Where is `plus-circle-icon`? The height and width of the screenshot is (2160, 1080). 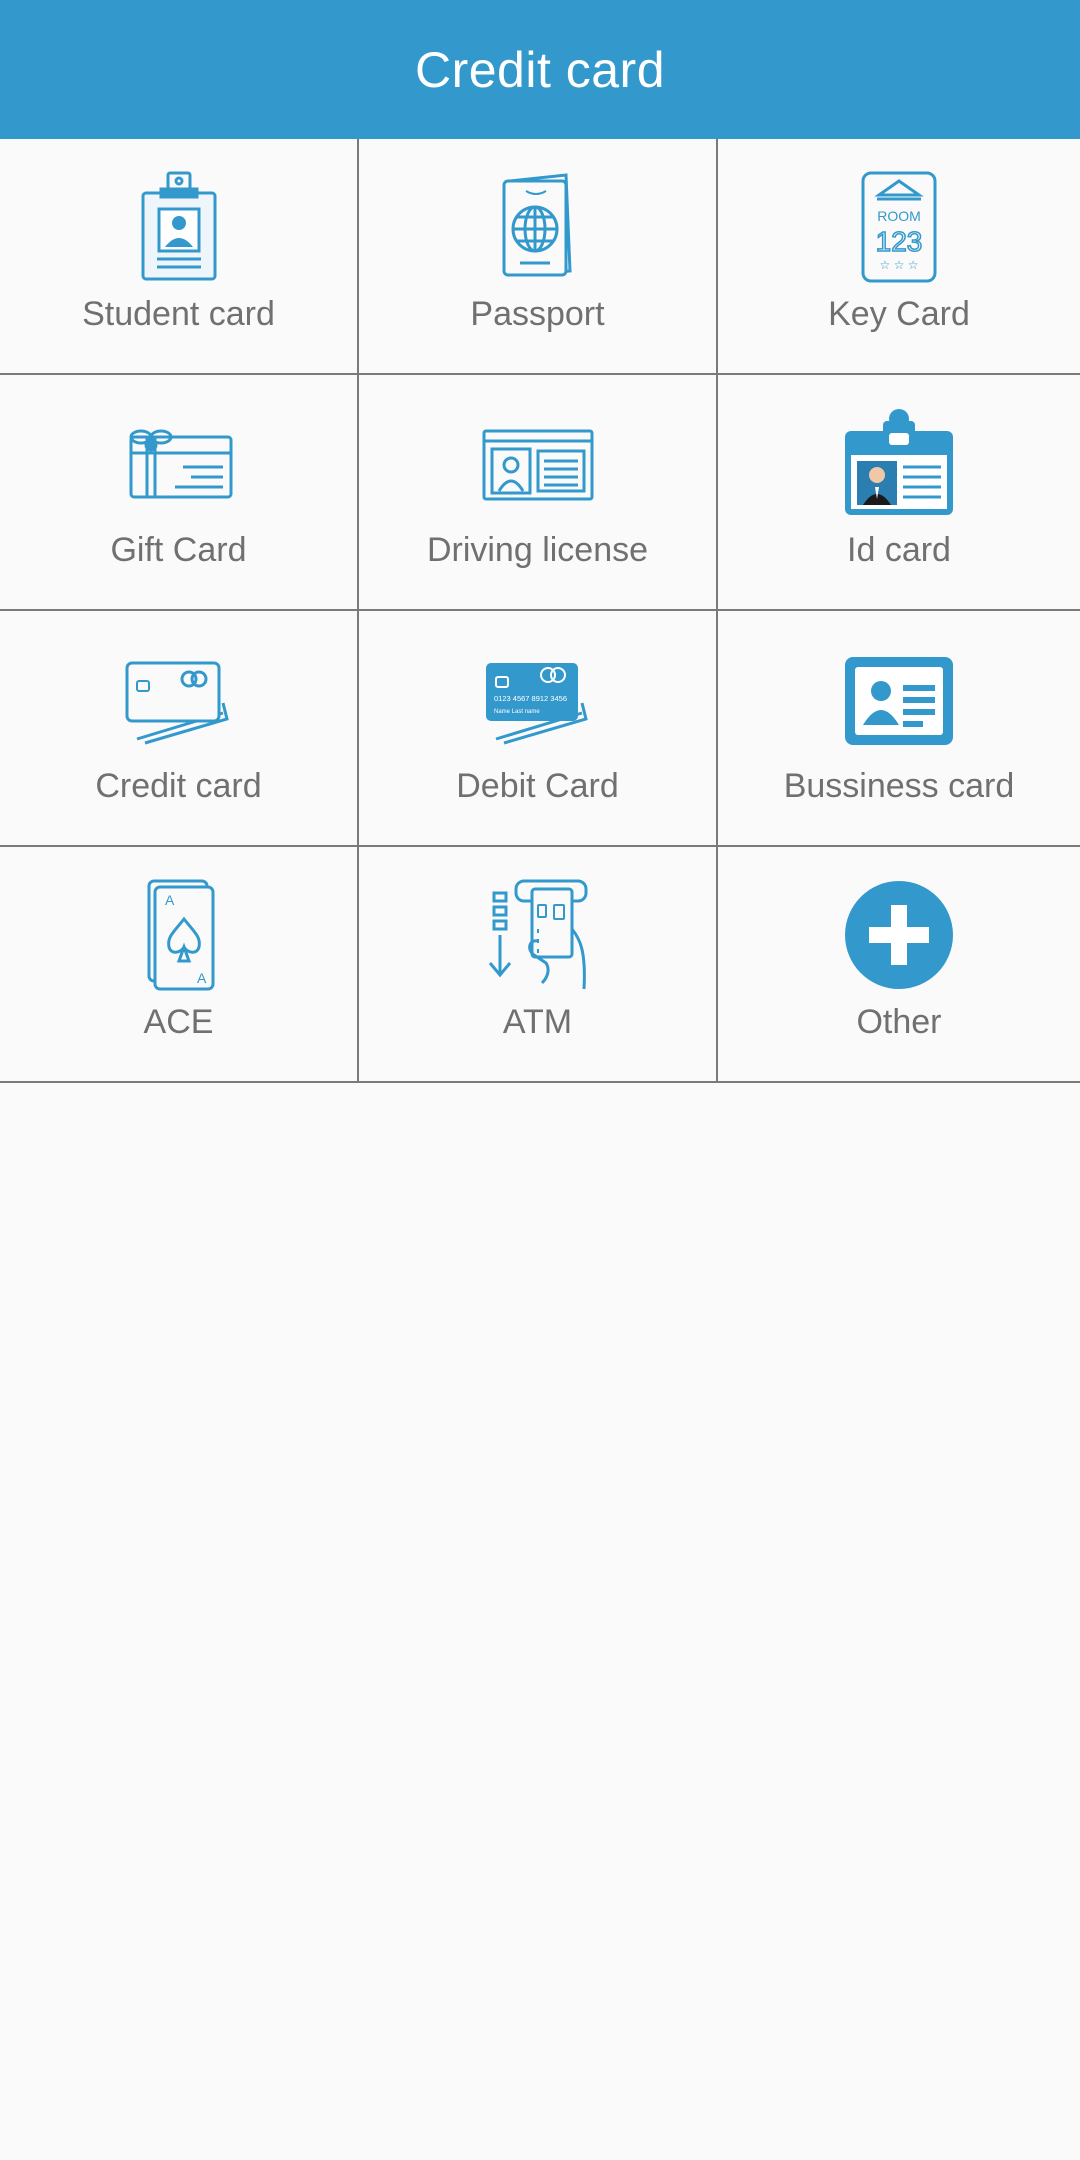 plus-circle-icon is located at coordinates (899, 935).